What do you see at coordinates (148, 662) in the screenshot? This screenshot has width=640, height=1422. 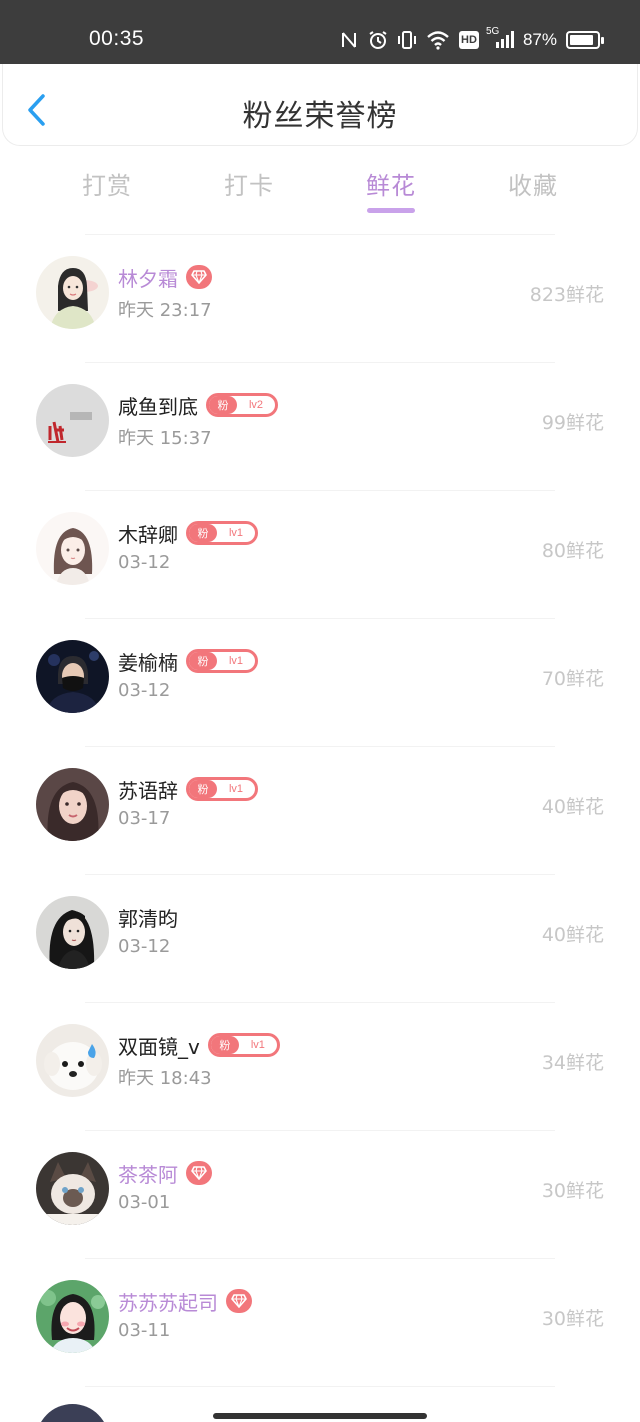 I see `fan-name: 姜榆楠` at bounding box center [148, 662].